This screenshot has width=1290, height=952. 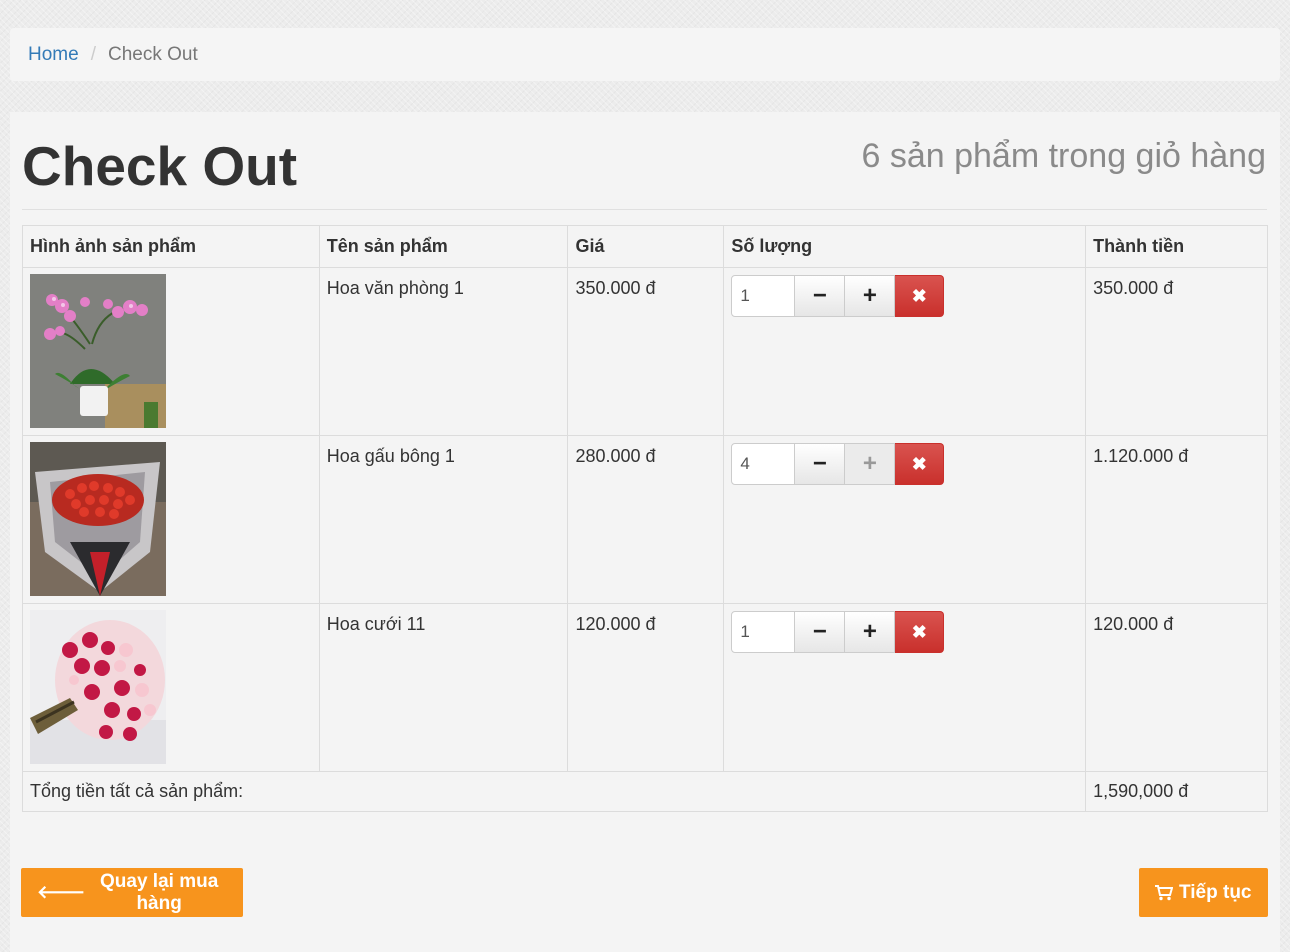 What do you see at coordinates (1176, 687) in the screenshot?
I see `product-subtotal: 120.000 đ` at bounding box center [1176, 687].